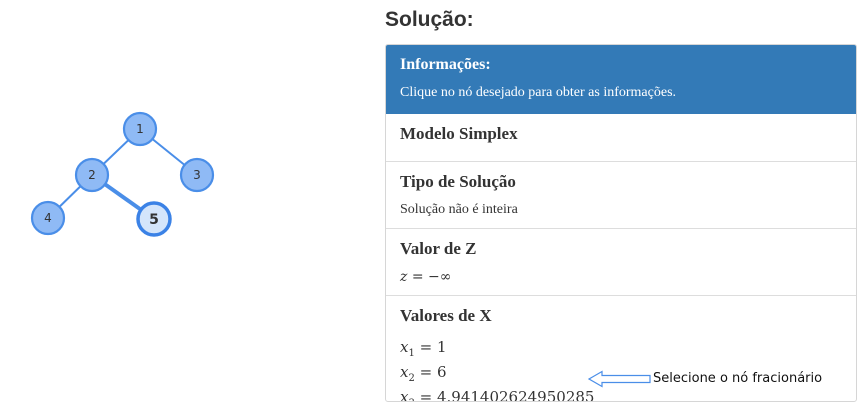  I want to click on x-value-row-3: x3 = 4.941402624950285, so click(497, 395).